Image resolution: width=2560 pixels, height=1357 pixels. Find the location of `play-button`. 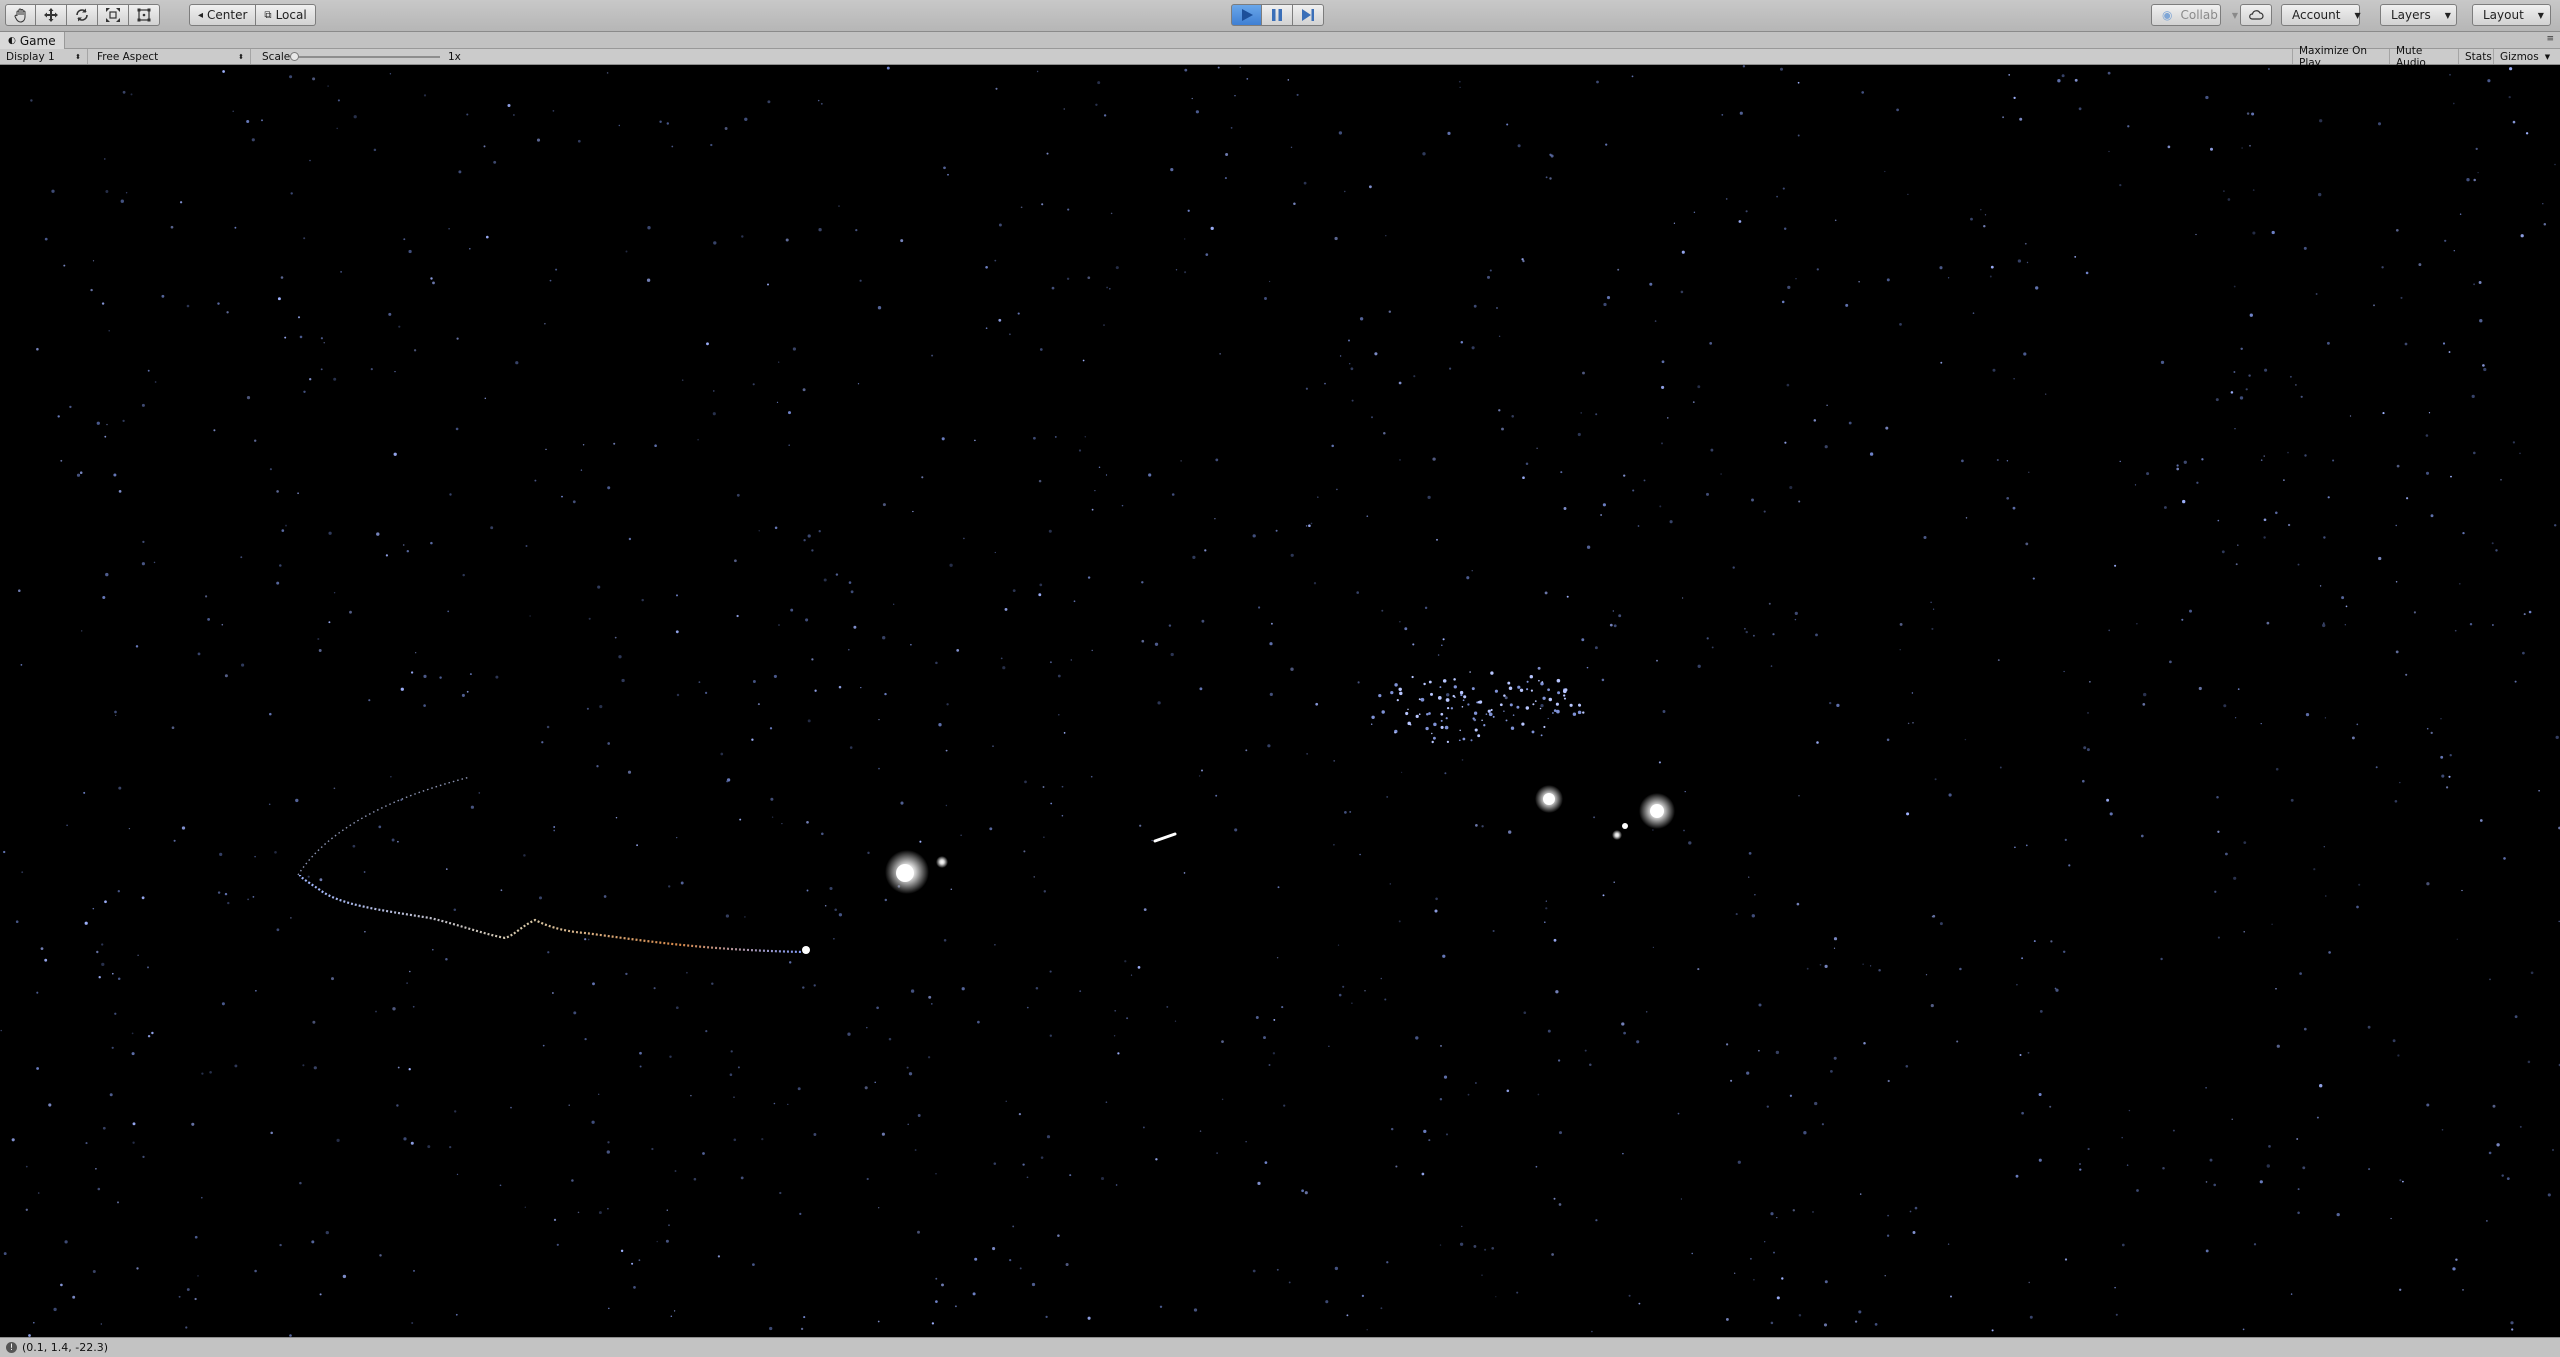

play-button is located at coordinates (1246, 15).